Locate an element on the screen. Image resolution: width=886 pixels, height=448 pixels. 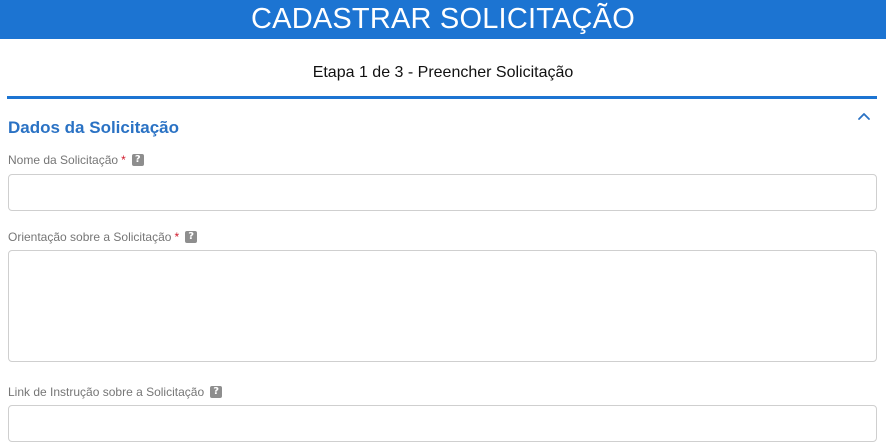
link-input is located at coordinates (442, 423).